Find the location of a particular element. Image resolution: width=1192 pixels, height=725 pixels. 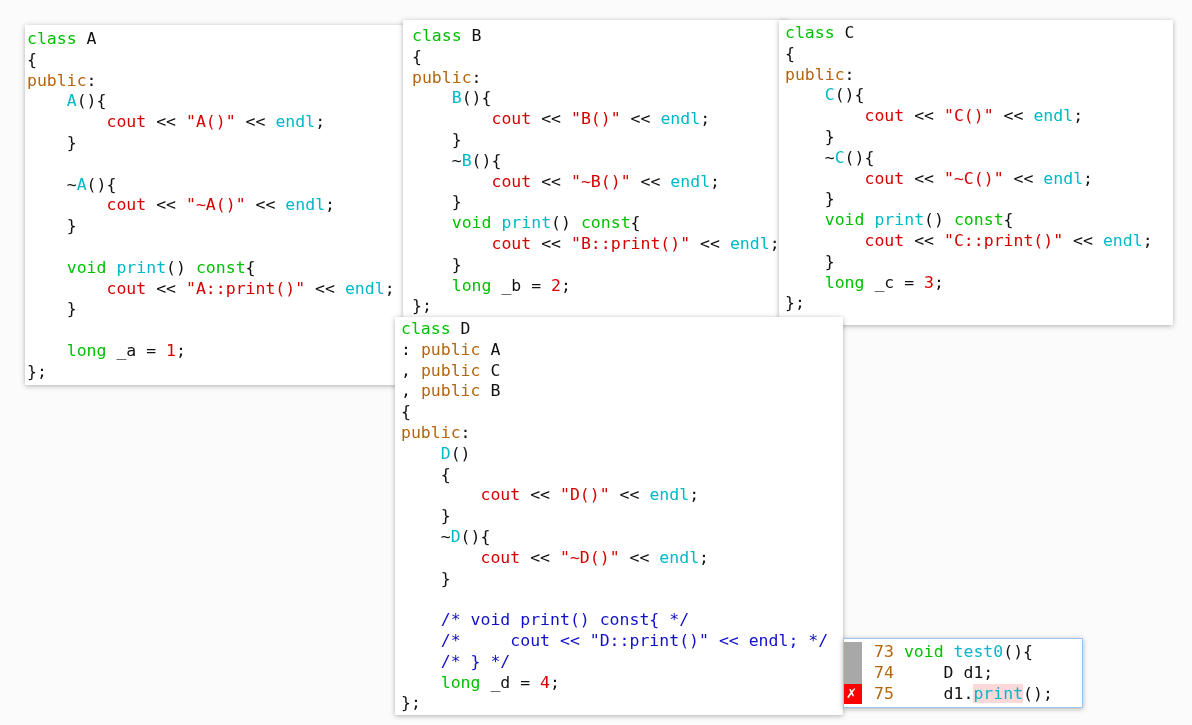

code-line: class C is located at coordinates (820, 33).